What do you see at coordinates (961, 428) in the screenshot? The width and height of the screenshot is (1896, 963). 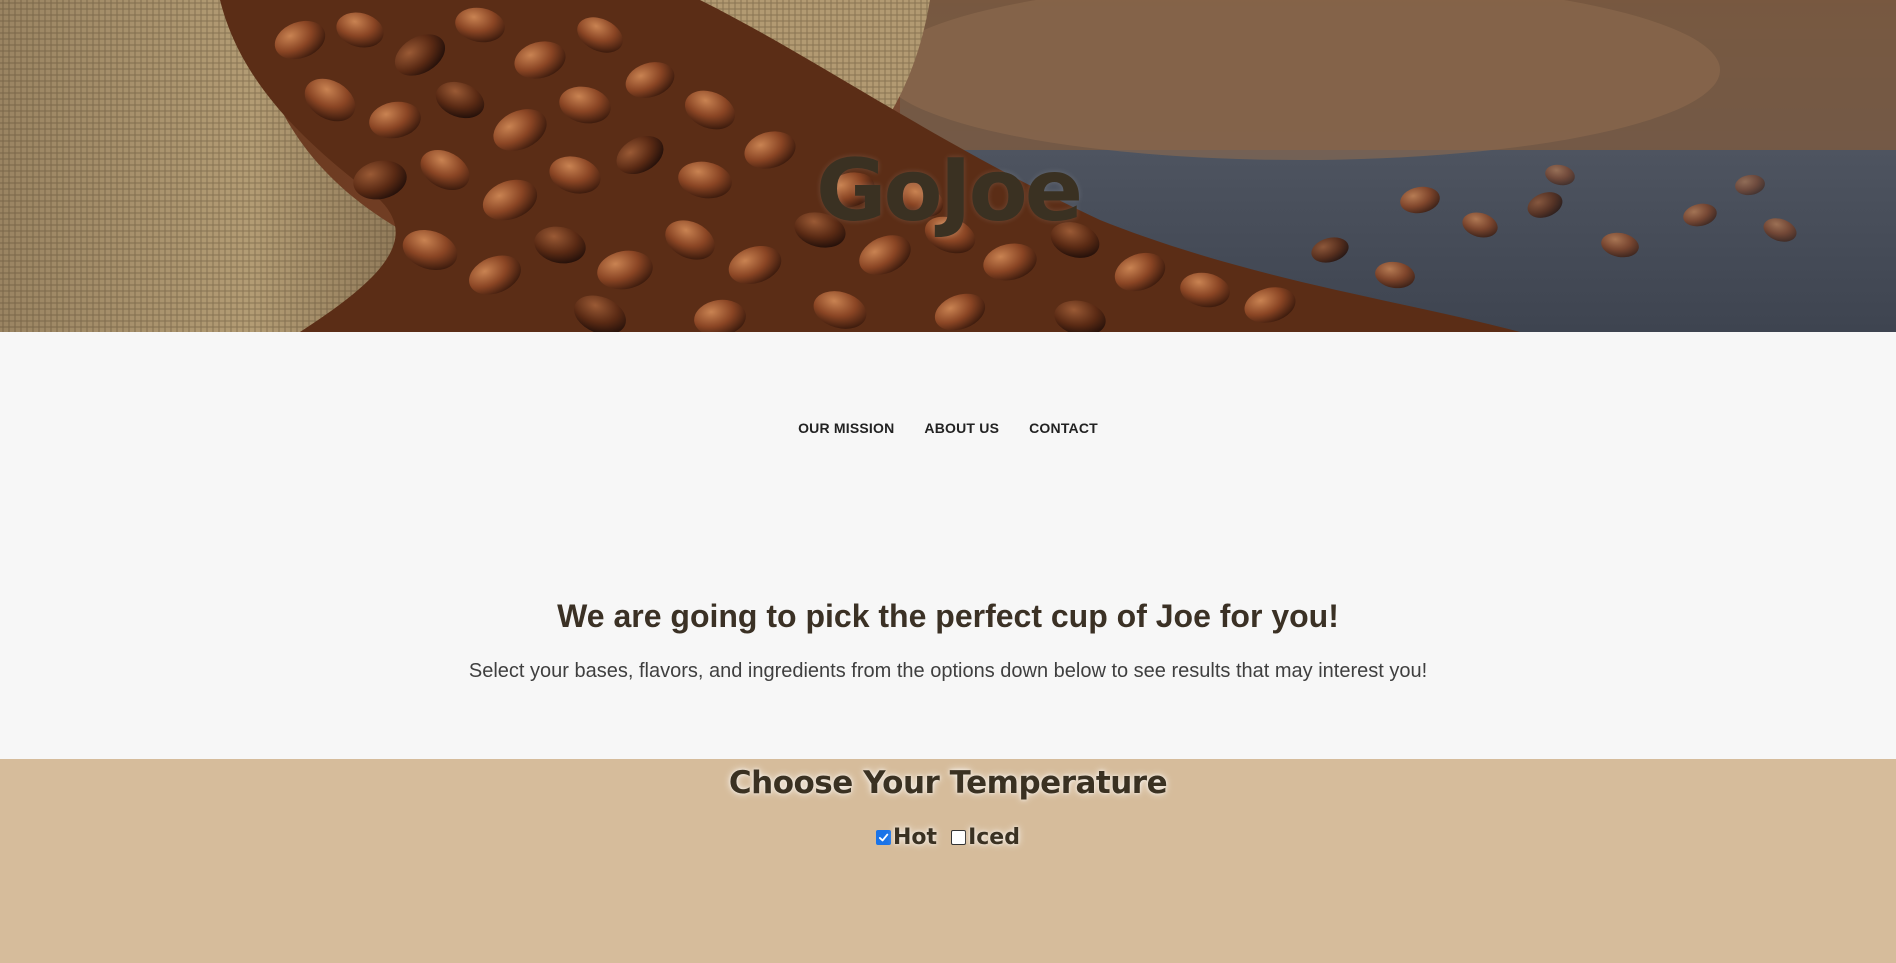 I see `nav-link-about-us: ABOUT US` at bounding box center [961, 428].